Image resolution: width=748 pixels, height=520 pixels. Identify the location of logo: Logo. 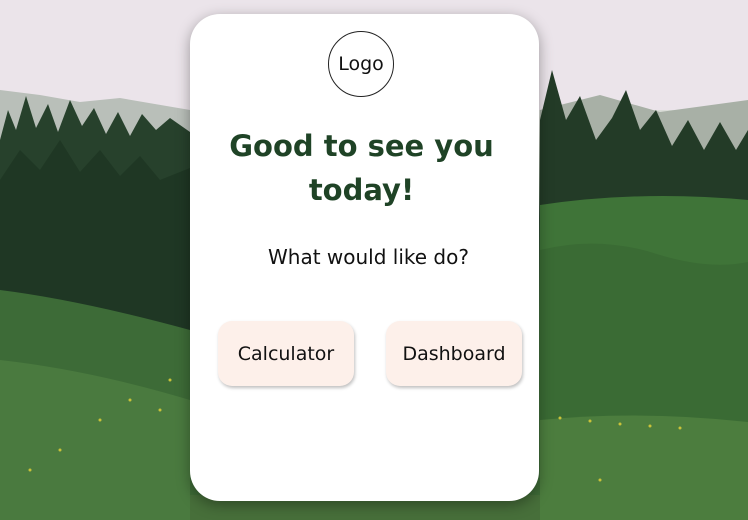
(361, 64).